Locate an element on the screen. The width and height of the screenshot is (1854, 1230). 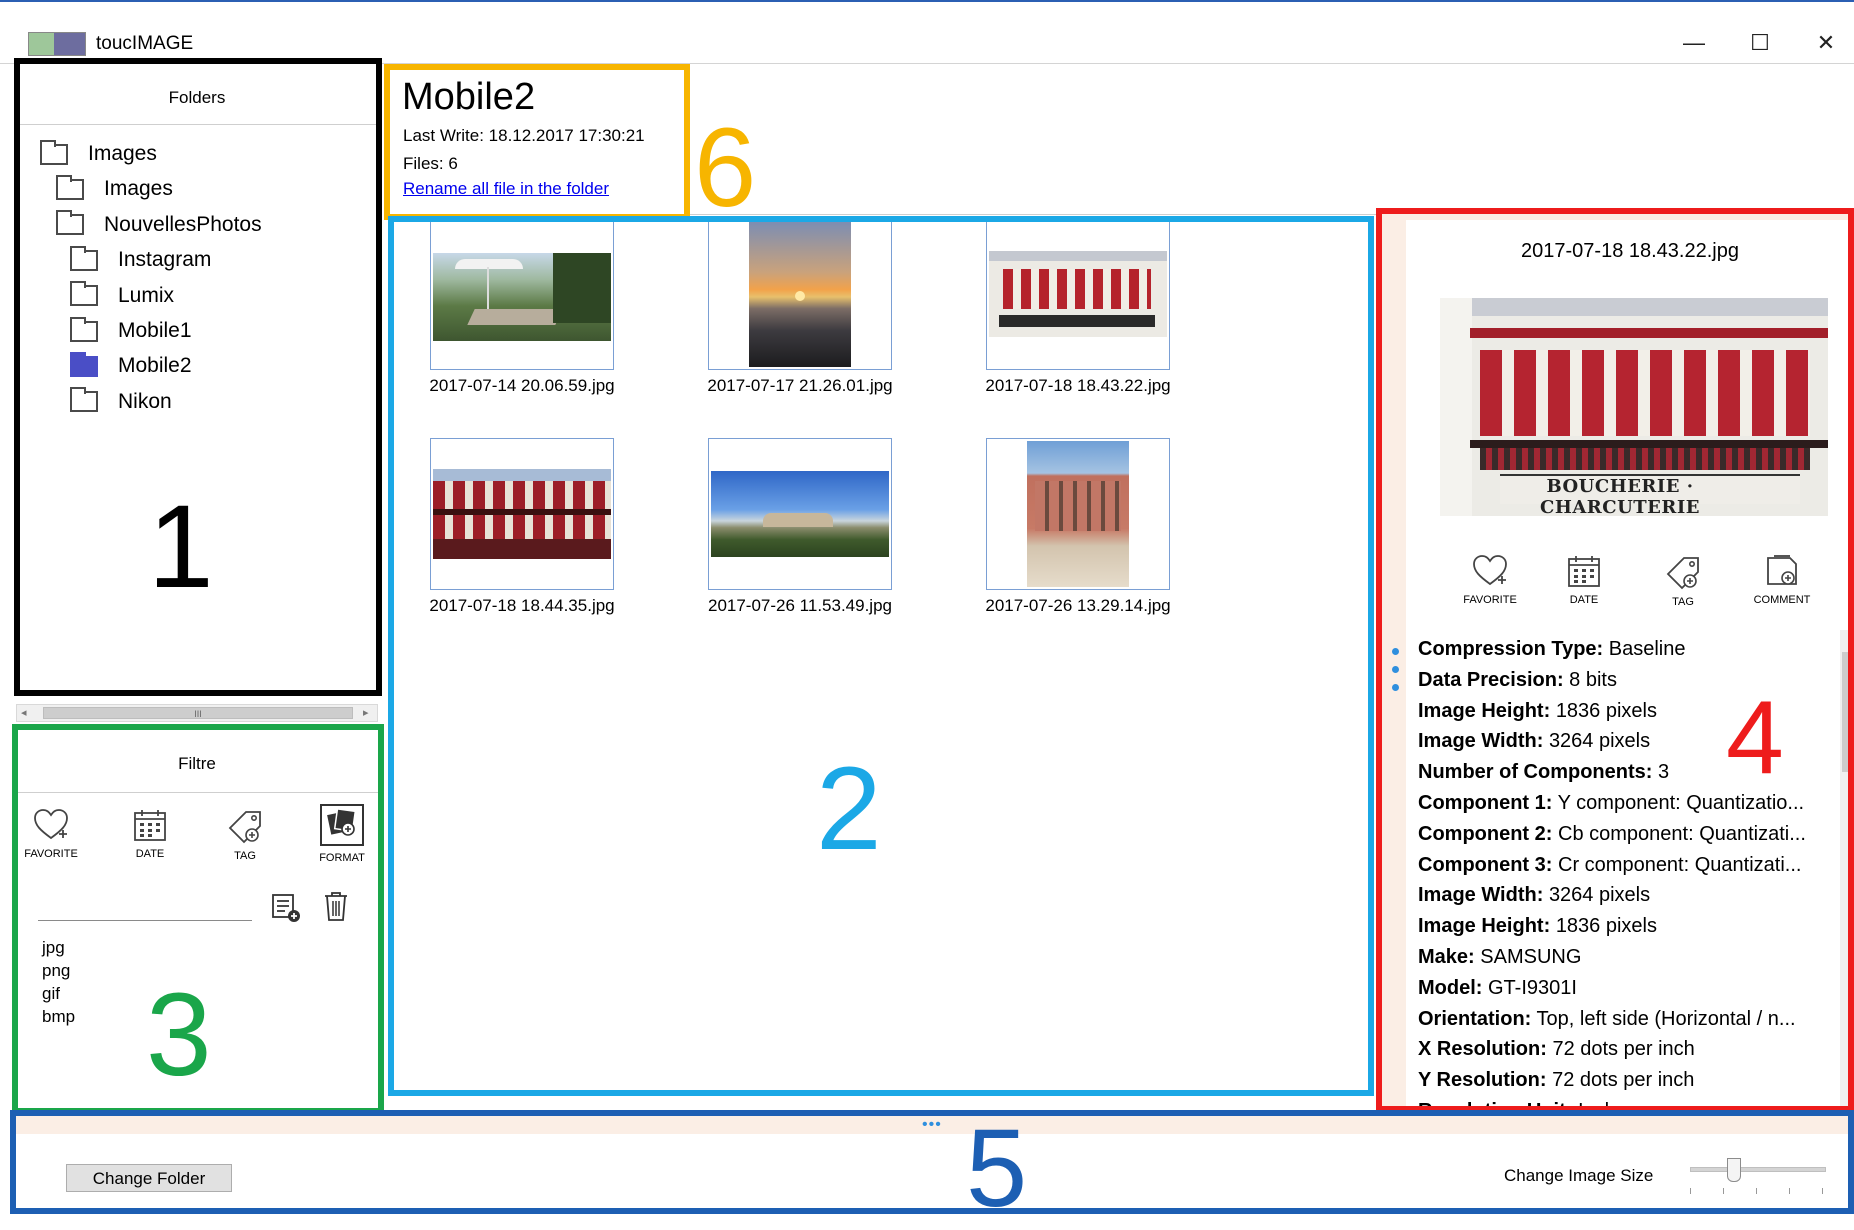
folders-scrollbar: ◂ III ▸ is located at coordinates (197, 713).